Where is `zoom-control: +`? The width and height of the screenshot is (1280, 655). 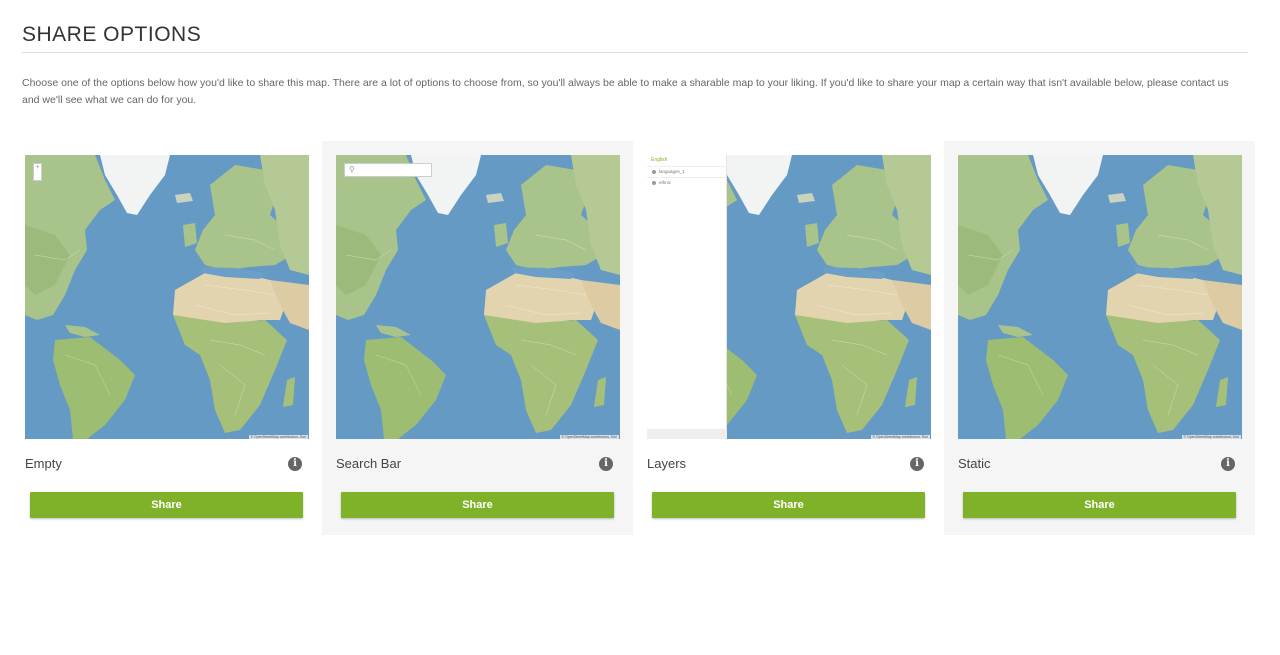
zoom-control: + is located at coordinates (37, 172).